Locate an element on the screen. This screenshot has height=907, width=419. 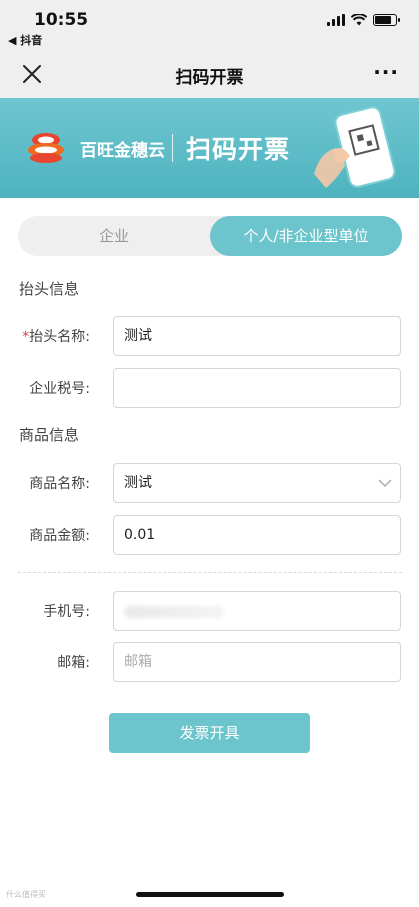
more-menu-button: ··· is located at coordinates (386, 72).